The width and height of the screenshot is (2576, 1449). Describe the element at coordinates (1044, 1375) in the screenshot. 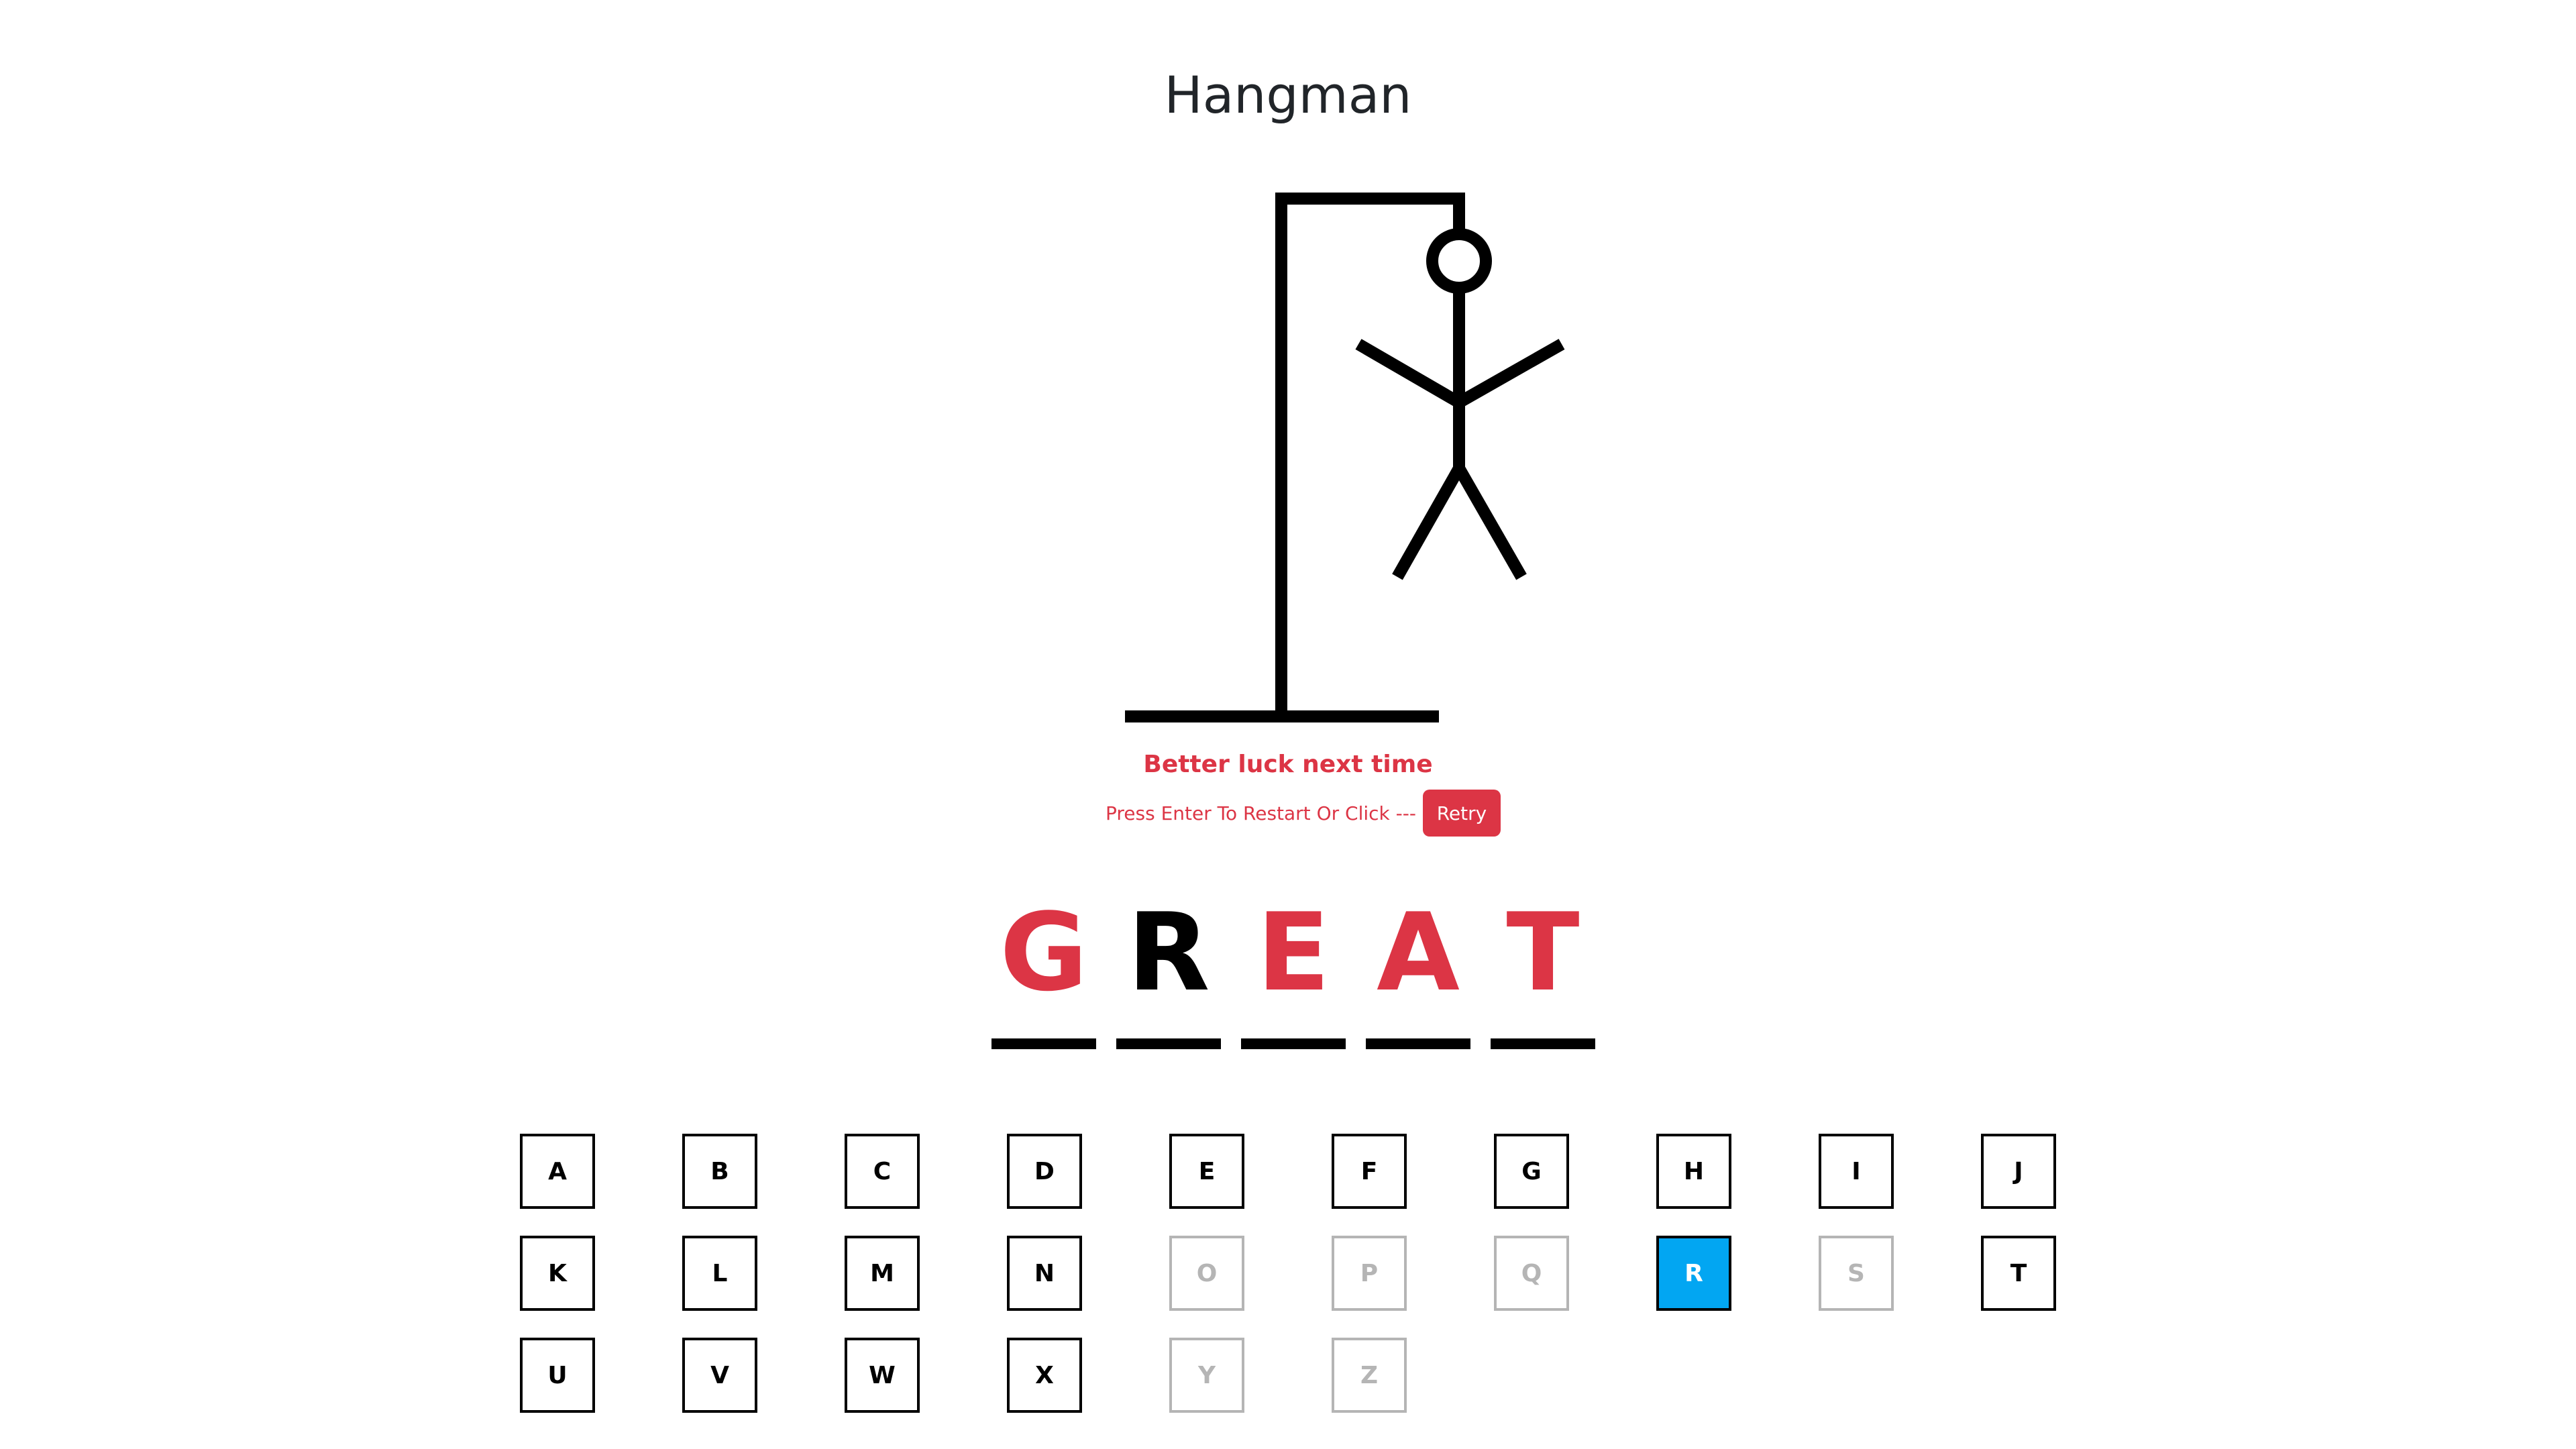

I see `letter-key-x: X` at that location.